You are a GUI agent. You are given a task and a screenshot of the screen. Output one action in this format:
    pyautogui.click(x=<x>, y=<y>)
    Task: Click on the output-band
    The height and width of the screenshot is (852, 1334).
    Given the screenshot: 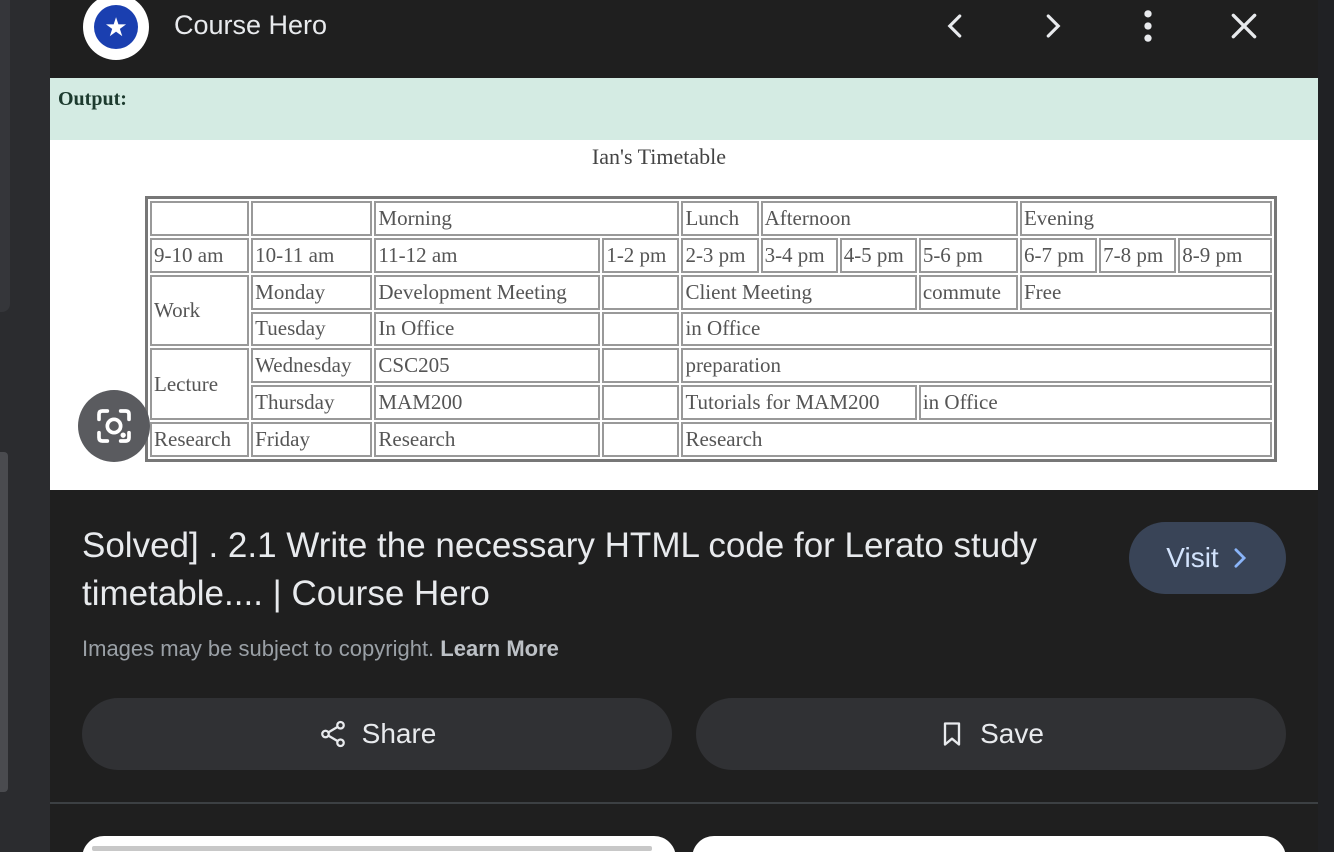 What is the action you would take?
    pyautogui.click(x=684, y=109)
    